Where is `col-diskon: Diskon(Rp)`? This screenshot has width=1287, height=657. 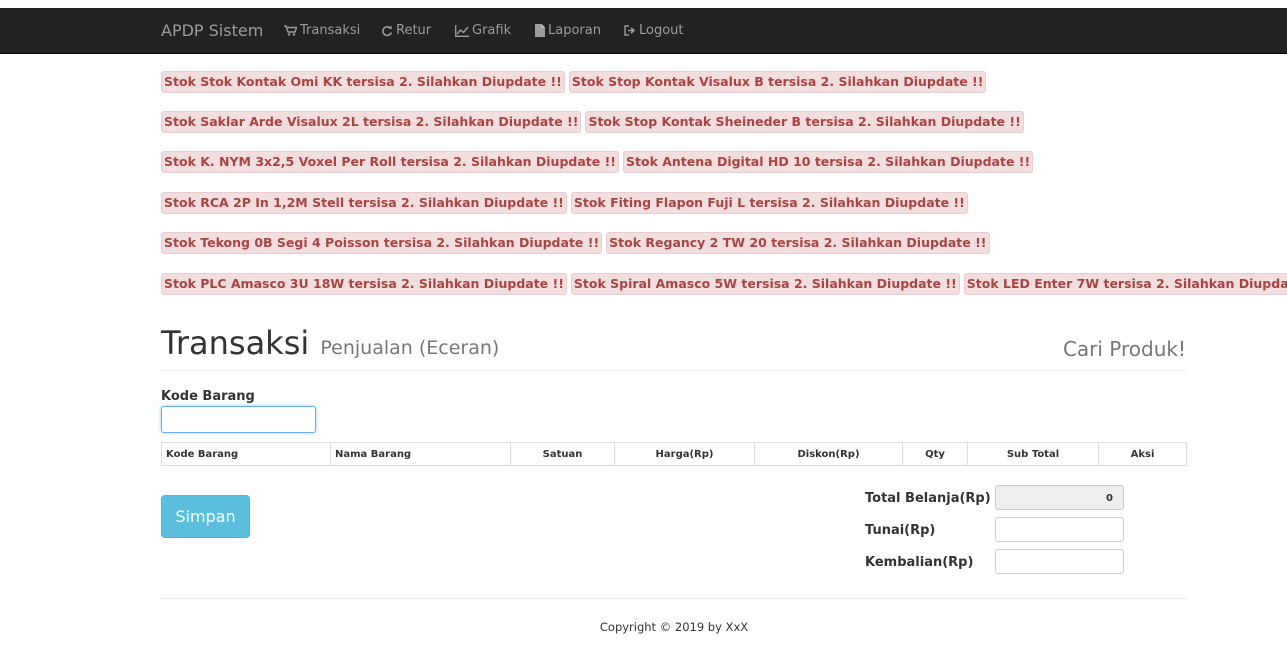 col-diskon: Diskon(Rp) is located at coordinates (828, 454).